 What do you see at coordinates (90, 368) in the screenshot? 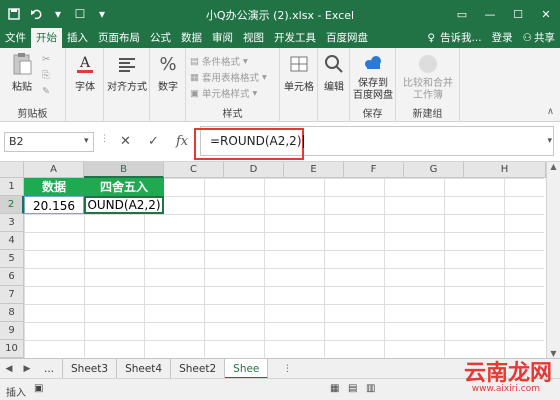
I see `sheet-tab-sheet3: Sheet3` at bounding box center [90, 368].